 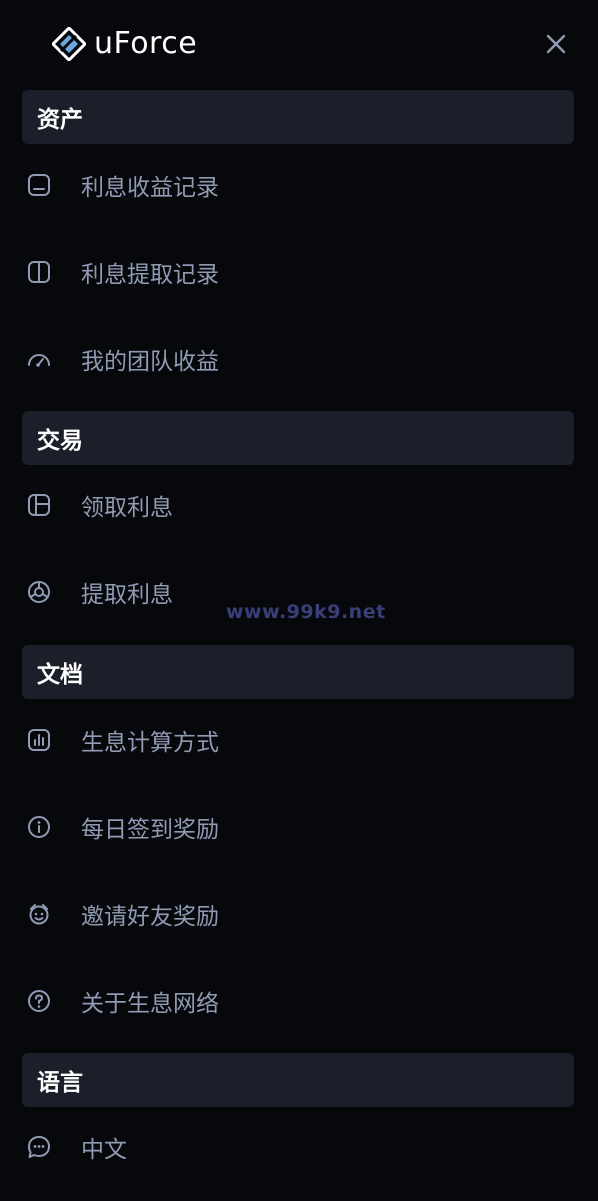 What do you see at coordinates (39, 914) in the screenshot?
I see `mood-icon` at bounding box center [39, 914].